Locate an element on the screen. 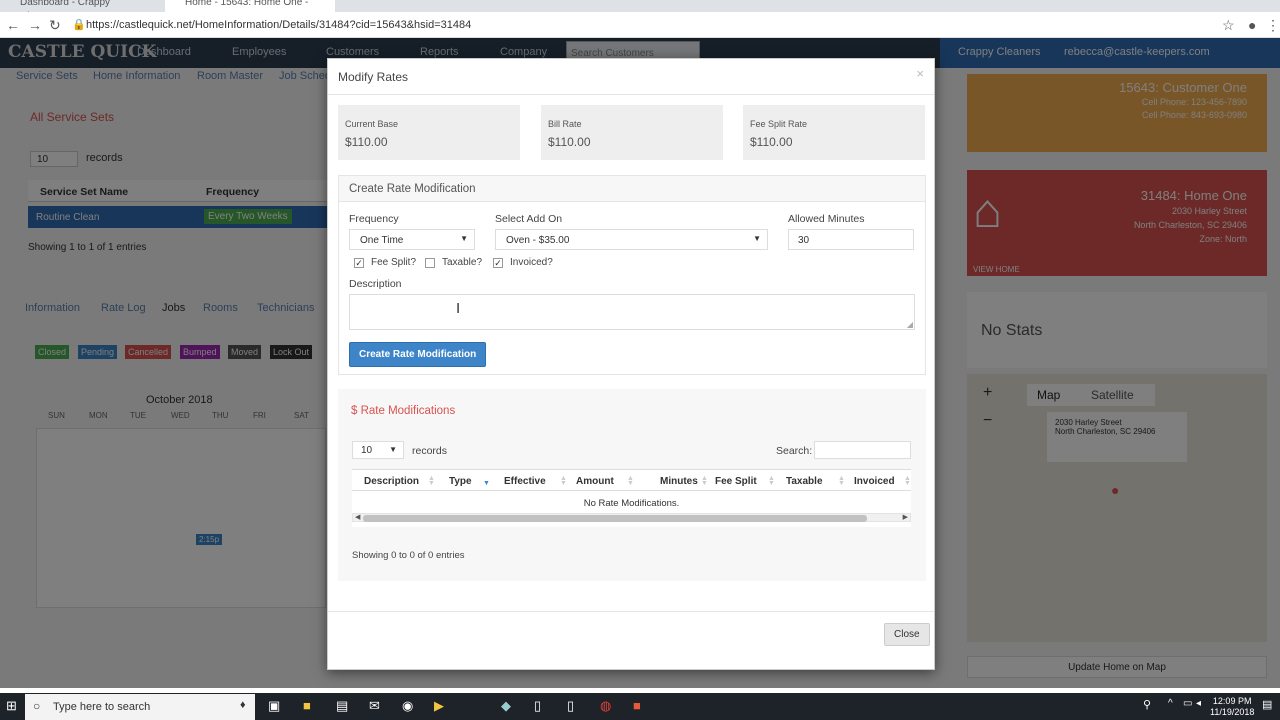 The image size is (1280, 720). col-amount: Amount is located at coordinates (595, 481).